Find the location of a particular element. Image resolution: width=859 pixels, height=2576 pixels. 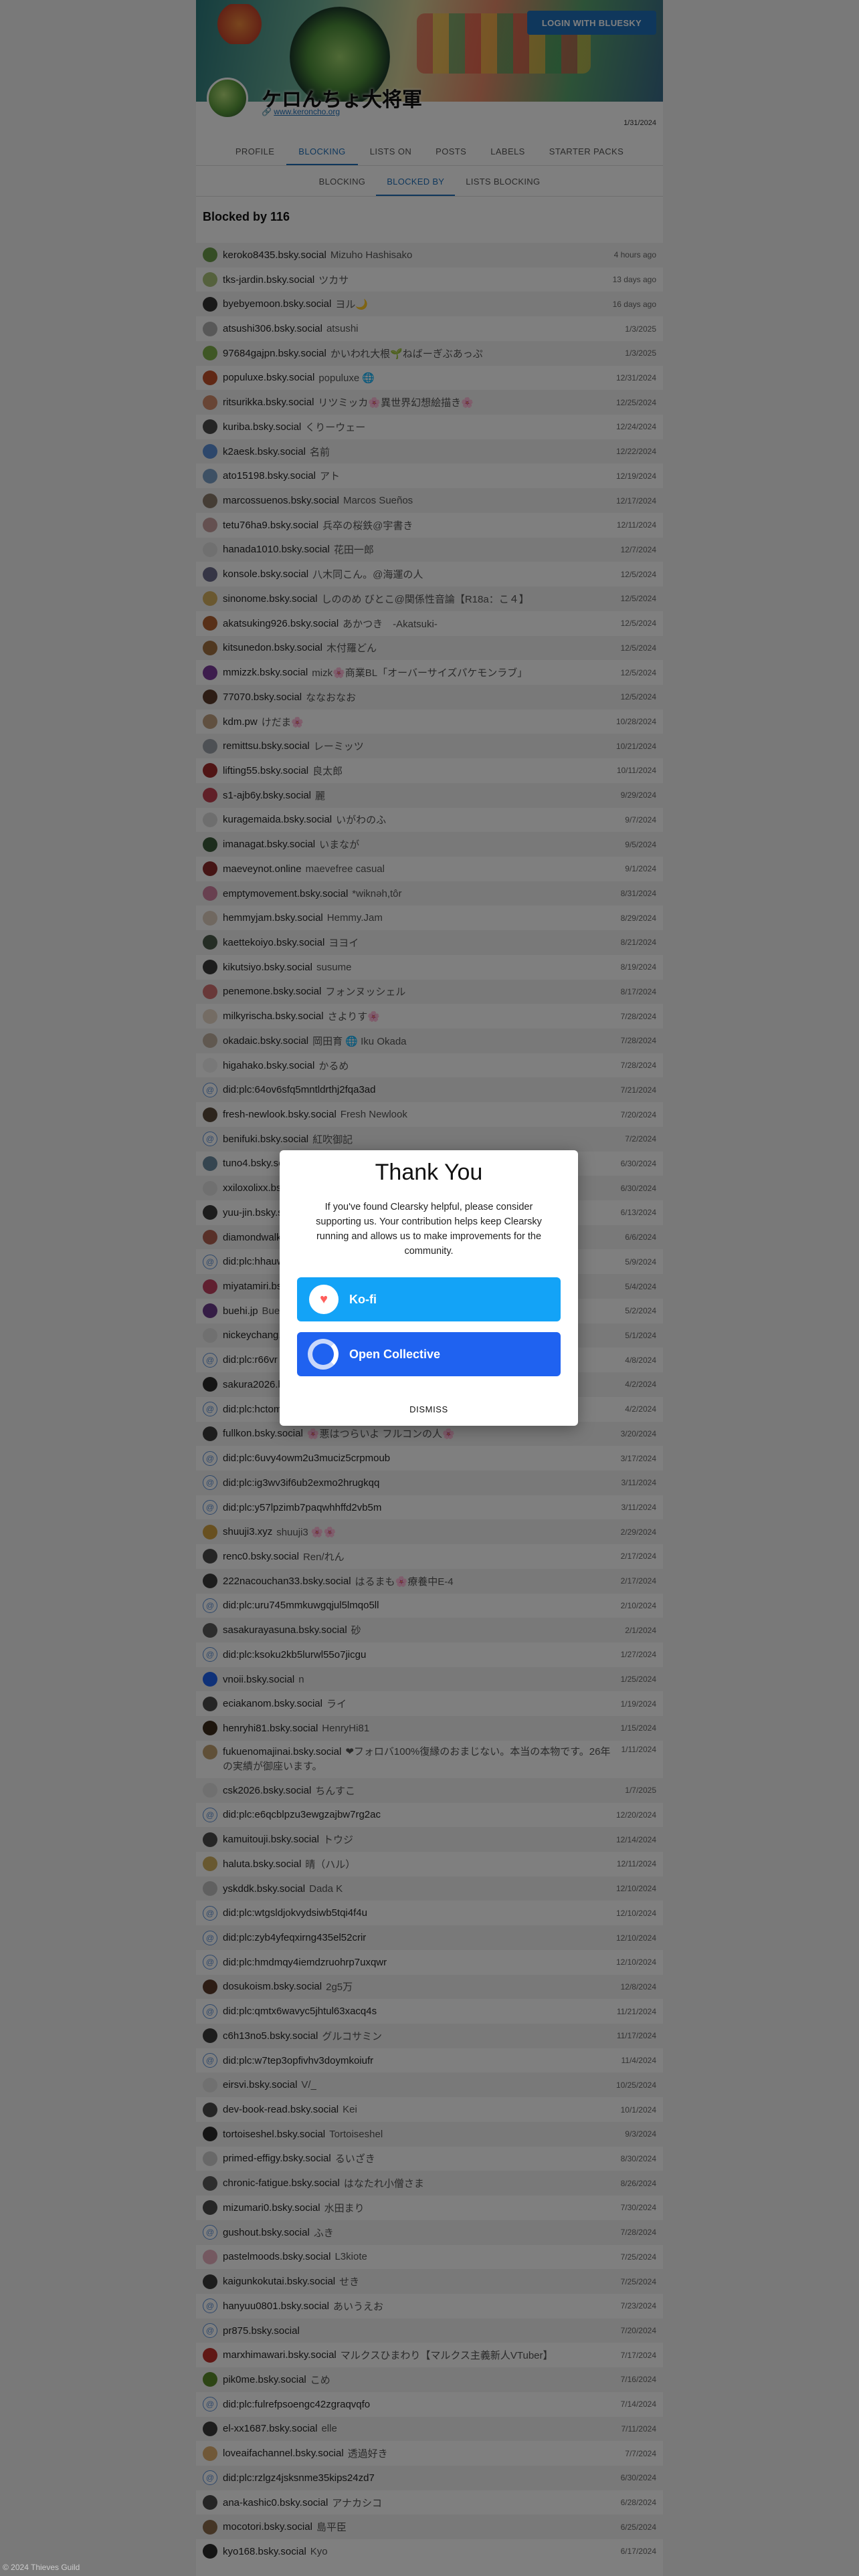

dismiss-button: DISMISS is located at coordinates (429, 1409).